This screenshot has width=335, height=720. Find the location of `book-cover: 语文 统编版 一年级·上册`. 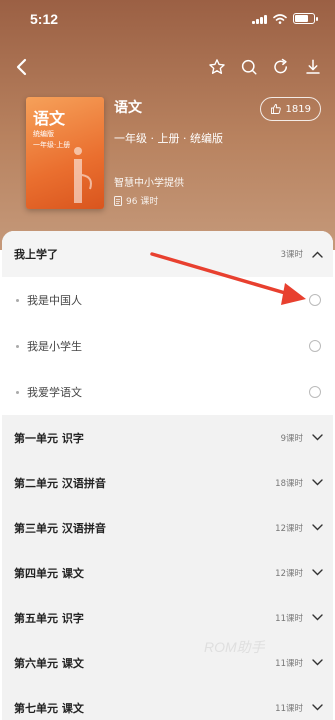

book-cover: 语文 统编版 一年级·上册 is located at coordinates (65, 153).